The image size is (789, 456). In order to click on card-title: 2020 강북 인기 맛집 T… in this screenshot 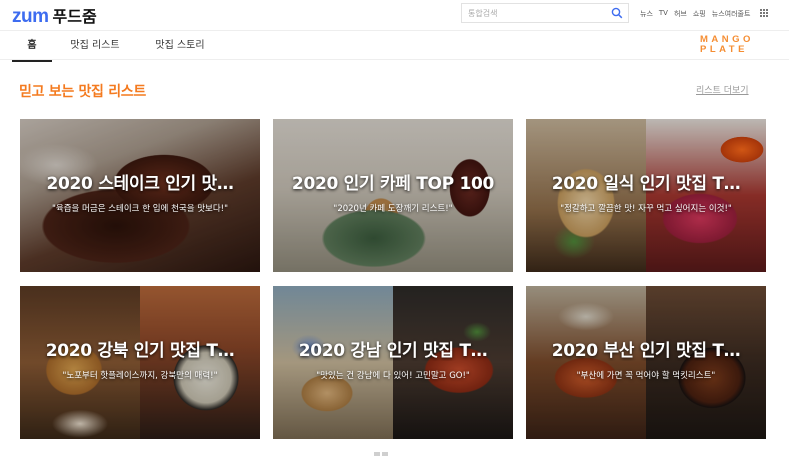, I will do `click(140, 351)`.